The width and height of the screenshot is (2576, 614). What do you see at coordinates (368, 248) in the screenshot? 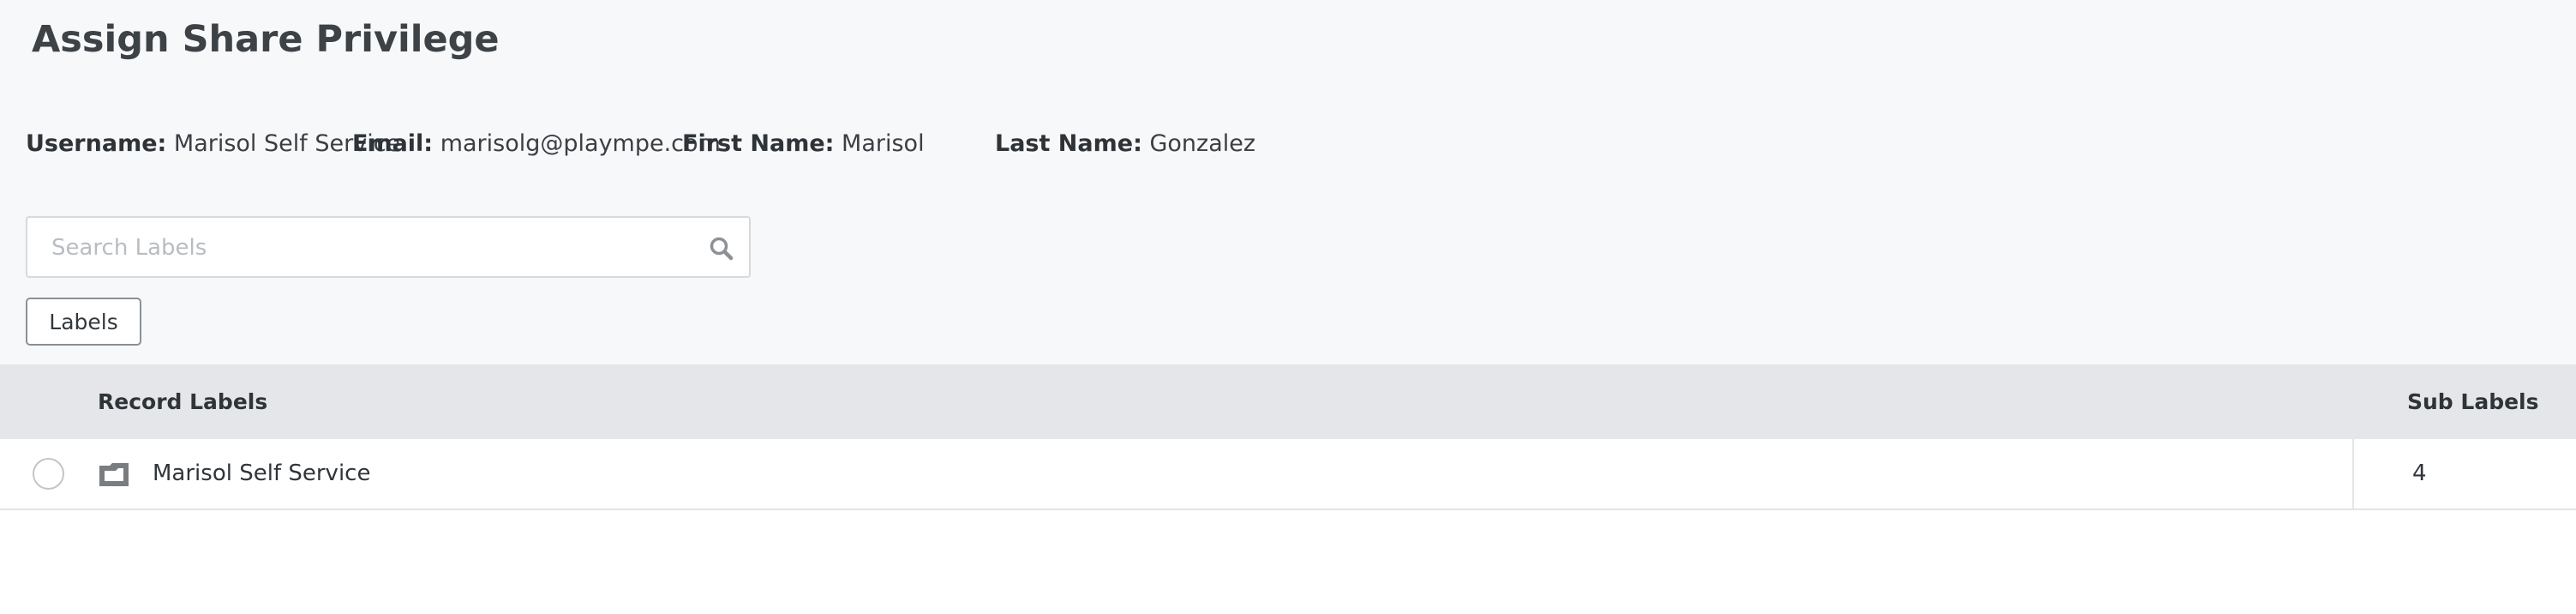
I see `search-input` at bounding box center [368, 248].